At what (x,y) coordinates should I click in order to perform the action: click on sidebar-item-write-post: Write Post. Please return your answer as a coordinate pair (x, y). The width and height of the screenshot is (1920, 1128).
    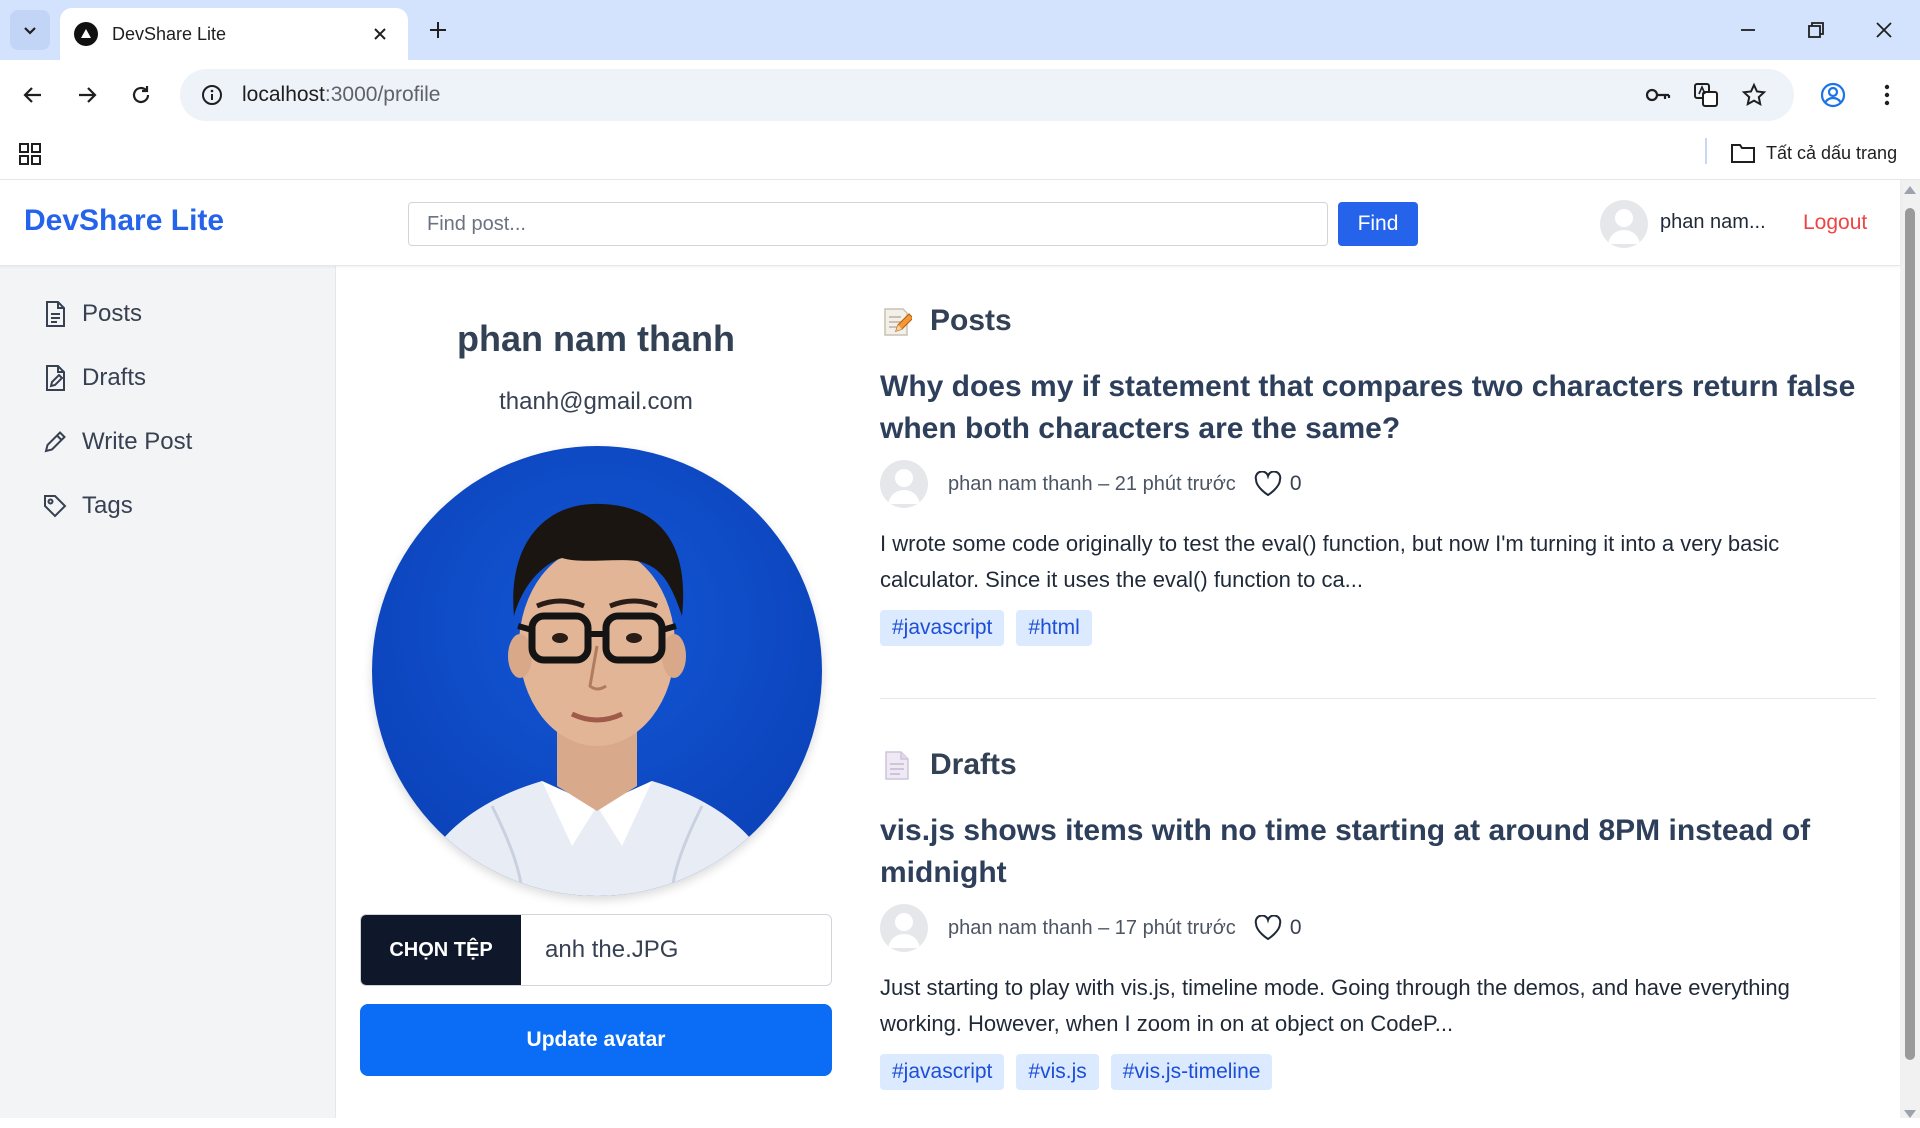
    Looking at the image, I should click on (116, 442).